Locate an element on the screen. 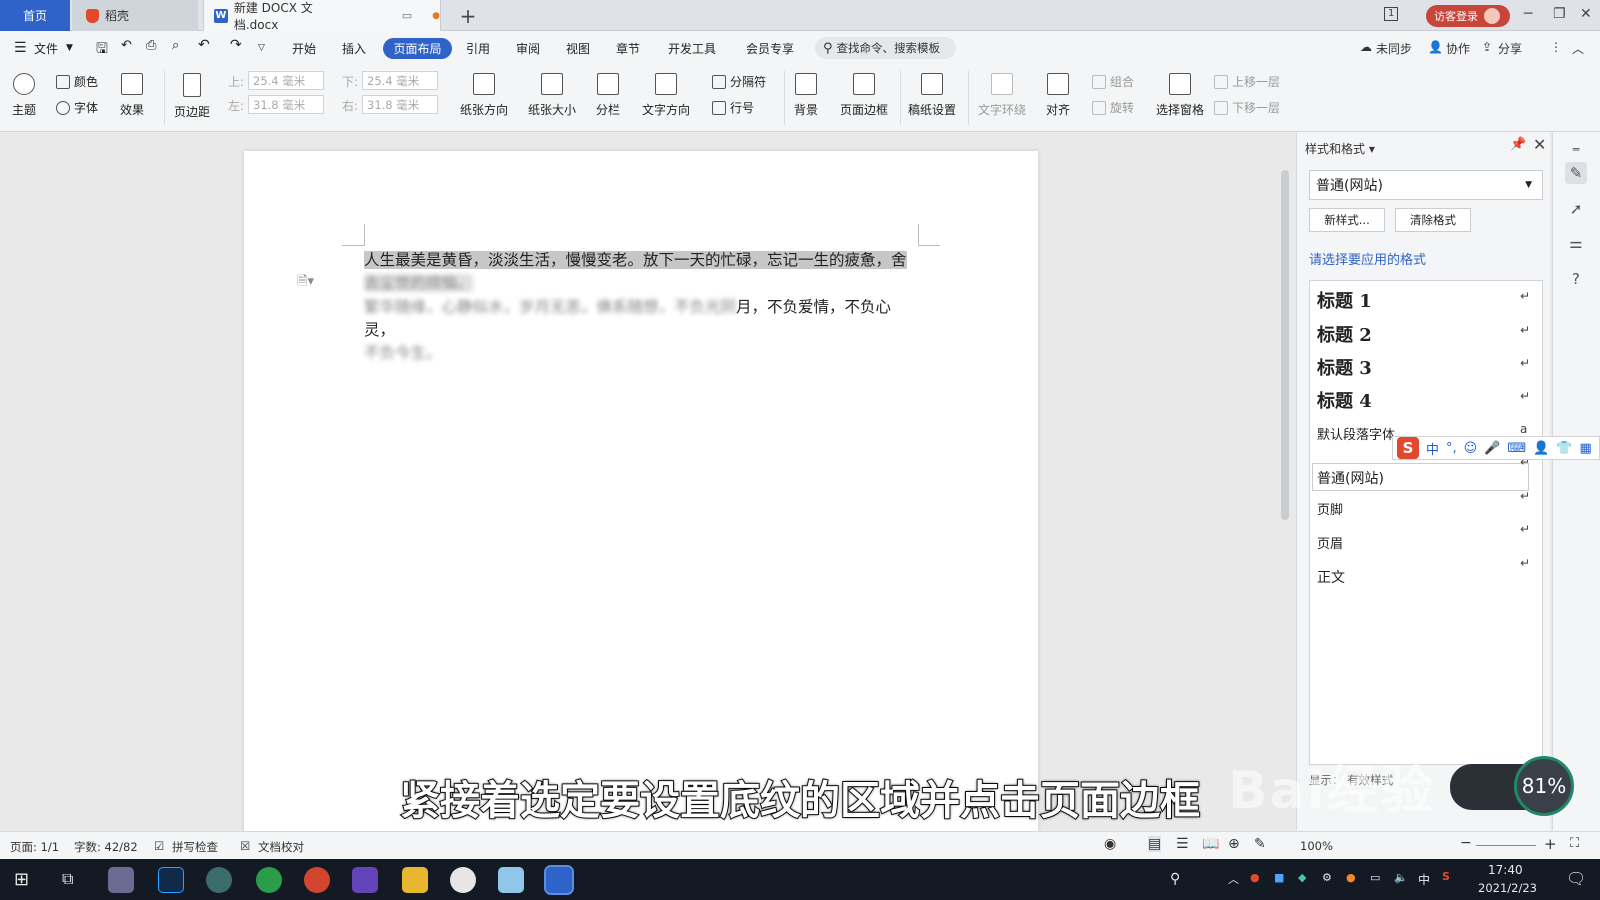 This screenshot has width=1600, height=900. zoom-level: 100% is located at coordinates (1316, 846).